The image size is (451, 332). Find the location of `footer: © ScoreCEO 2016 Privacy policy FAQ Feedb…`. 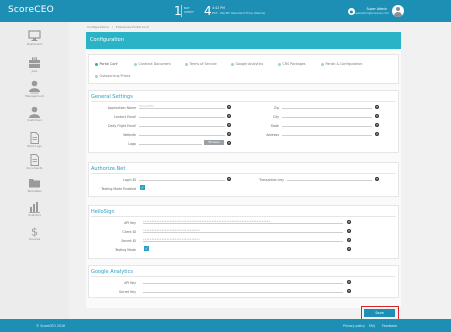

footer: © ScoreCEO 2016 Privacy policy FAQ Feedb… is located at coordinates (225, 325).